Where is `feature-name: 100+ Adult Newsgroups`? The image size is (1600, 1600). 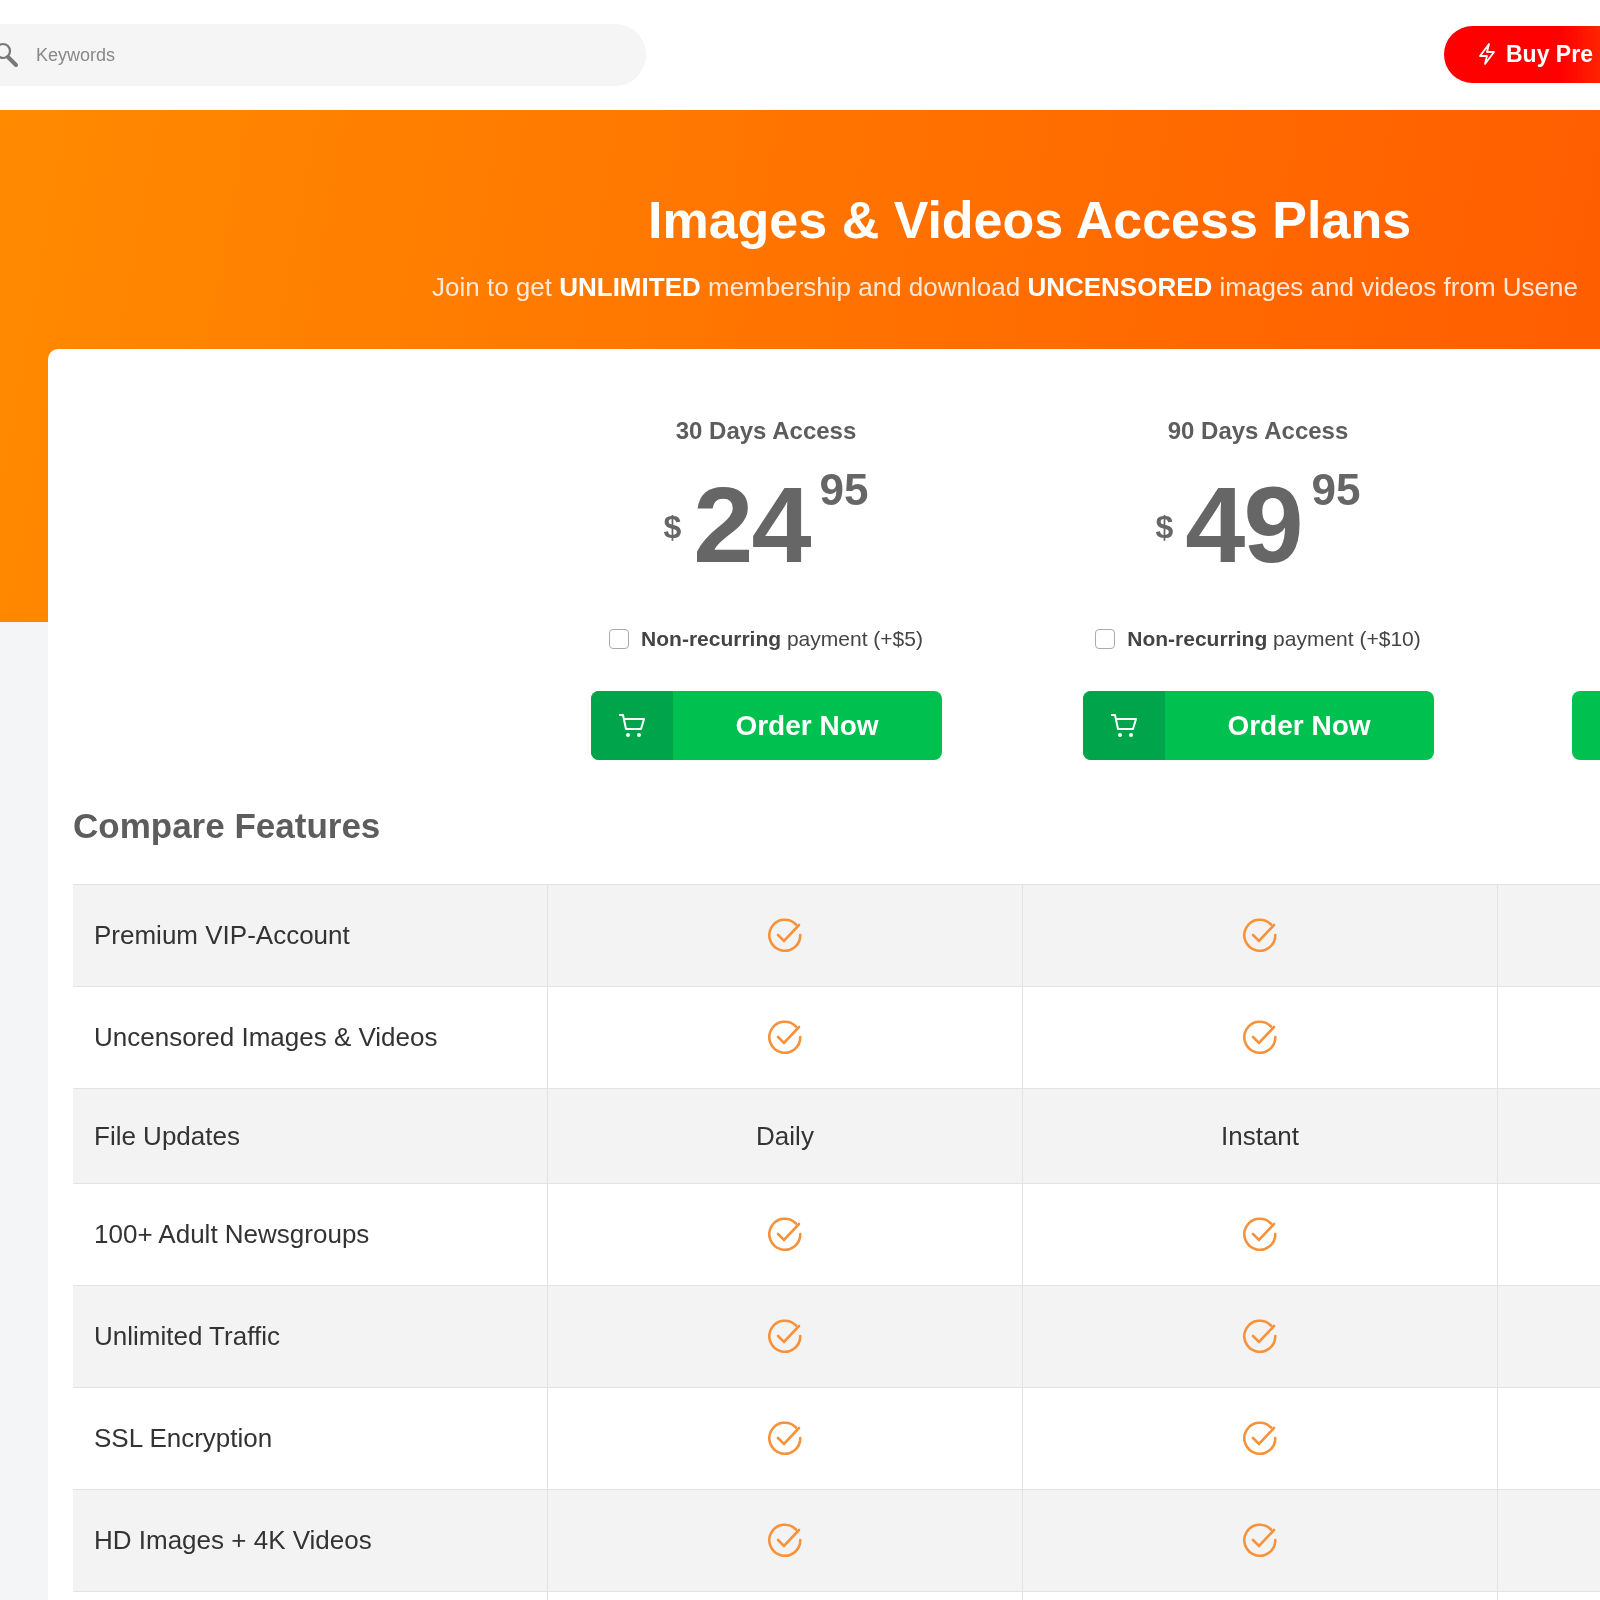
feature-name: 100+ Adult Newsgroups is located at coordinates (310, 1234).